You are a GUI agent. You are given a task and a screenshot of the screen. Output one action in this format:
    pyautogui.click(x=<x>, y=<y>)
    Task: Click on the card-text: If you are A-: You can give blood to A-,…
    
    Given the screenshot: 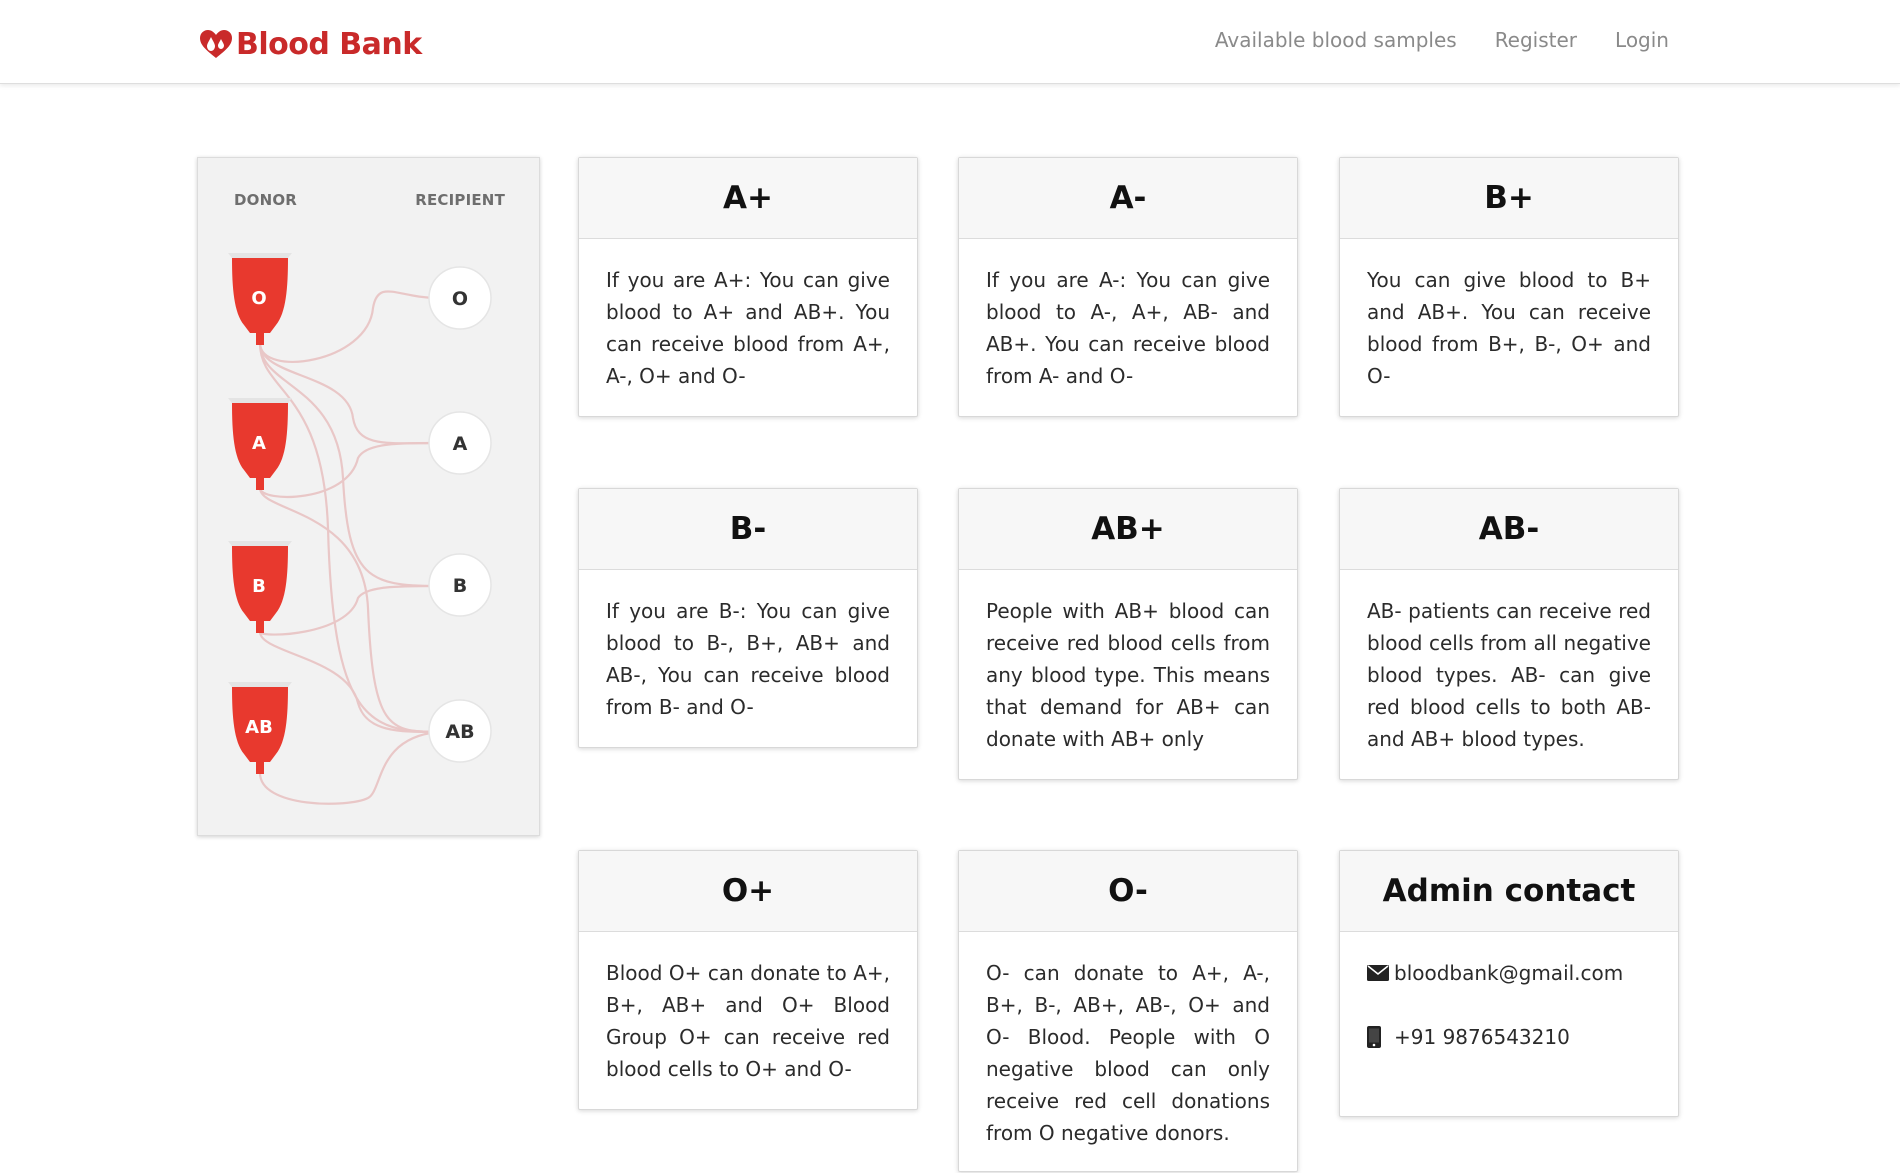 What is the action you would take?
    pyautogui.click(x=1128, y=328)
    